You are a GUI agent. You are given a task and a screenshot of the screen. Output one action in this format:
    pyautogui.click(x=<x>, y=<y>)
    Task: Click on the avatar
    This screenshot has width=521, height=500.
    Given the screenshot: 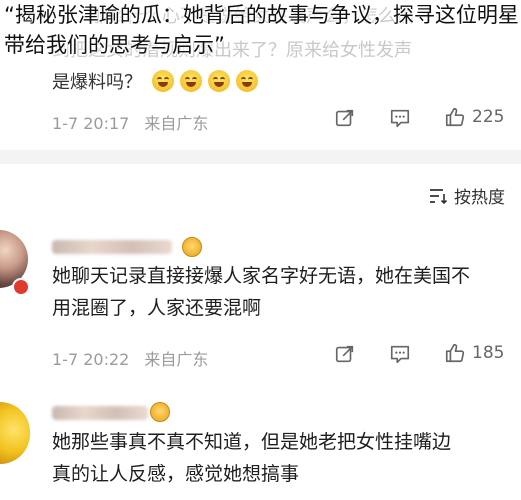 What is the action you would take?
    pyautogui.click(x=15, y=433)
    